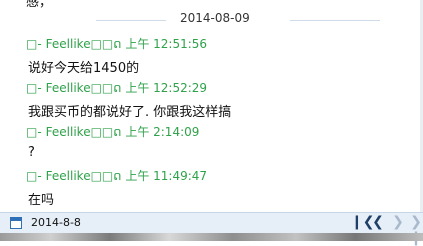  I want to click on message-time: 上午 2:14:09, so click(162, 132).